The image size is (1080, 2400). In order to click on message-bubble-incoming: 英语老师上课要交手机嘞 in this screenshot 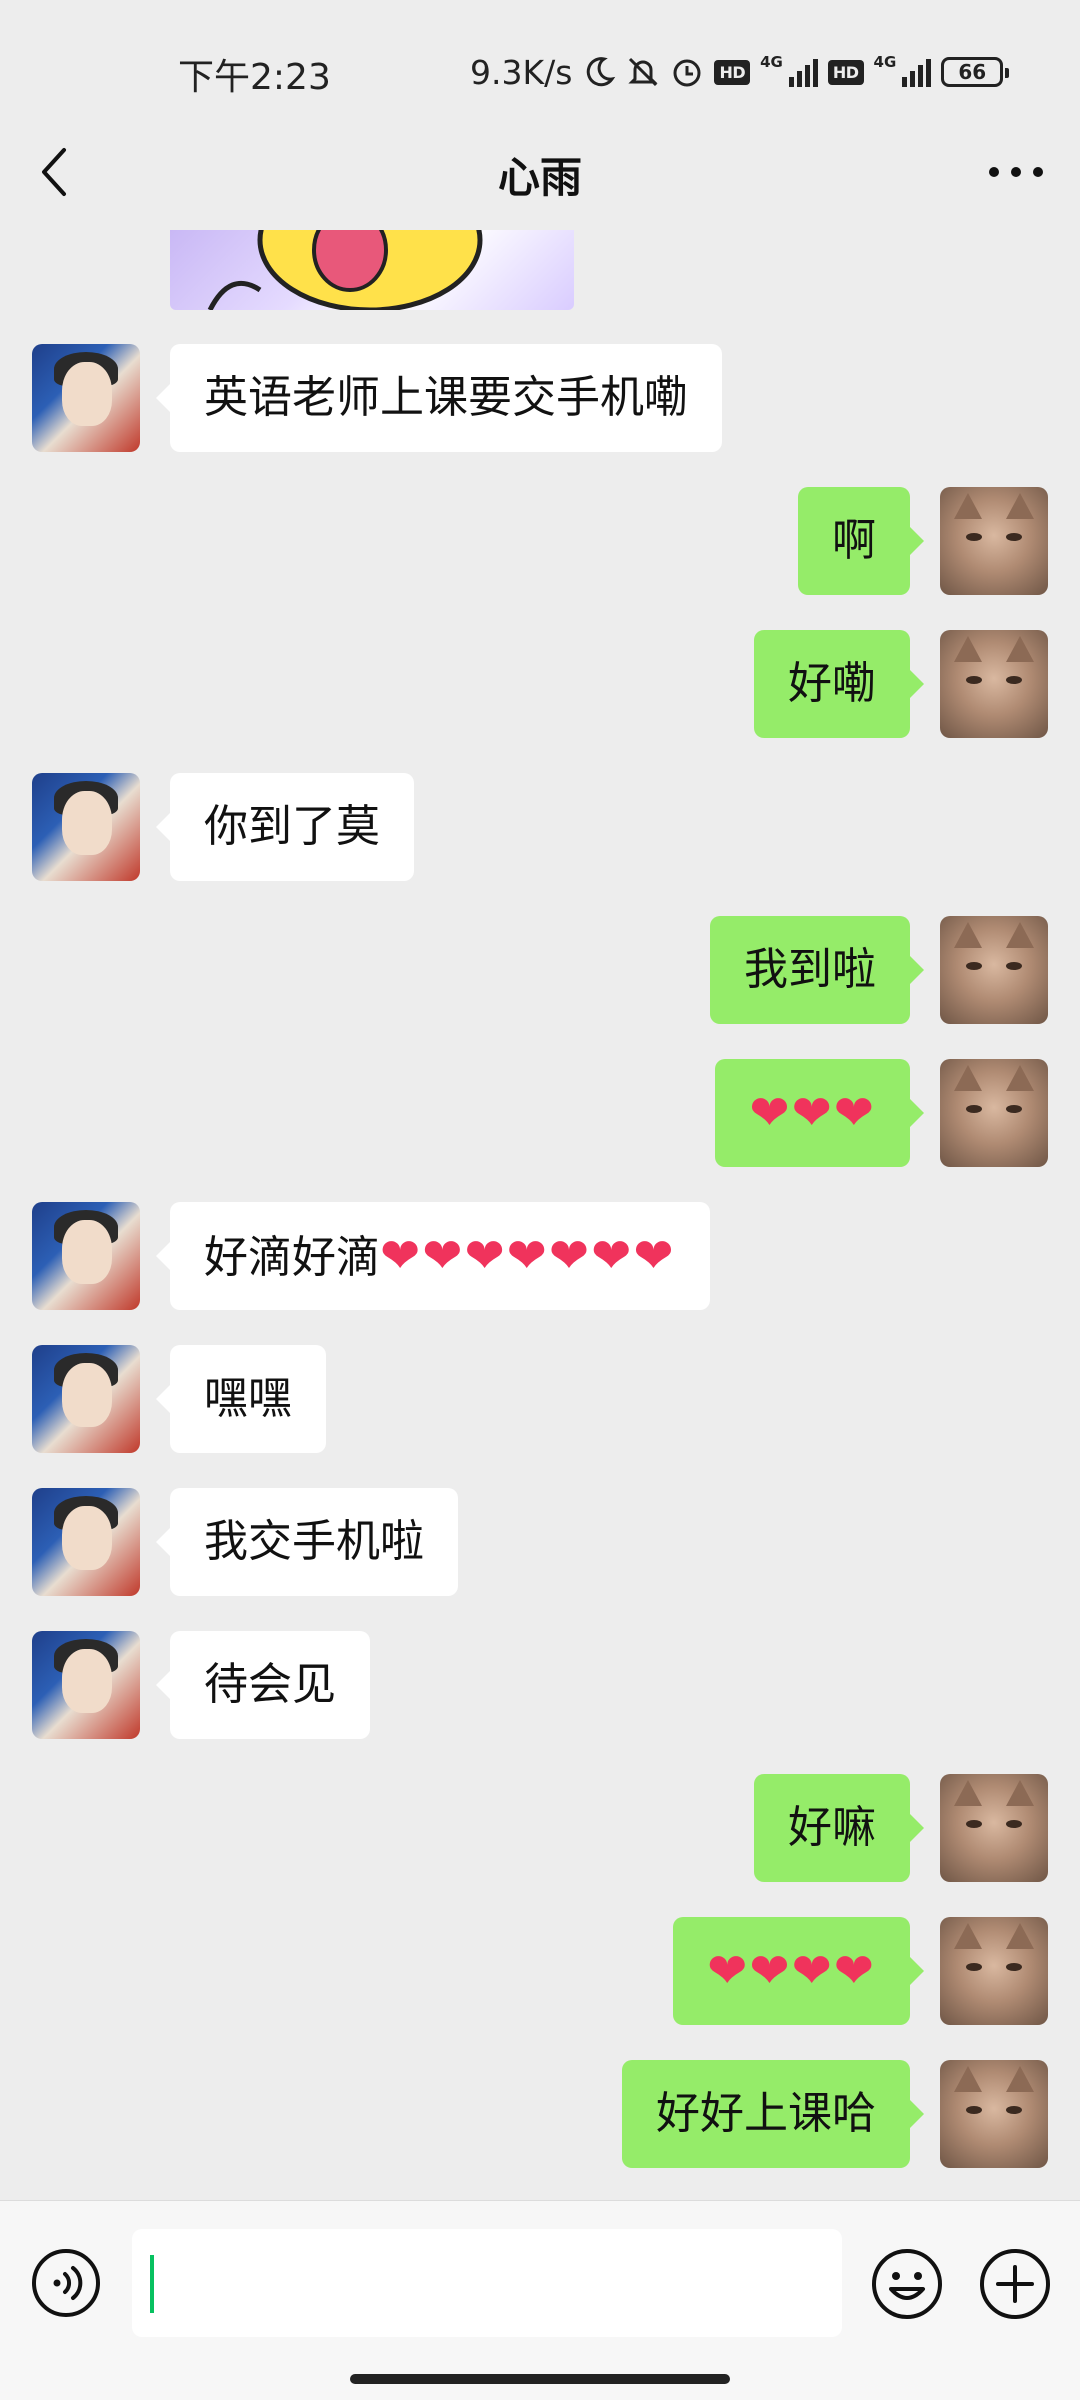, I will do `click(439, 398)`.